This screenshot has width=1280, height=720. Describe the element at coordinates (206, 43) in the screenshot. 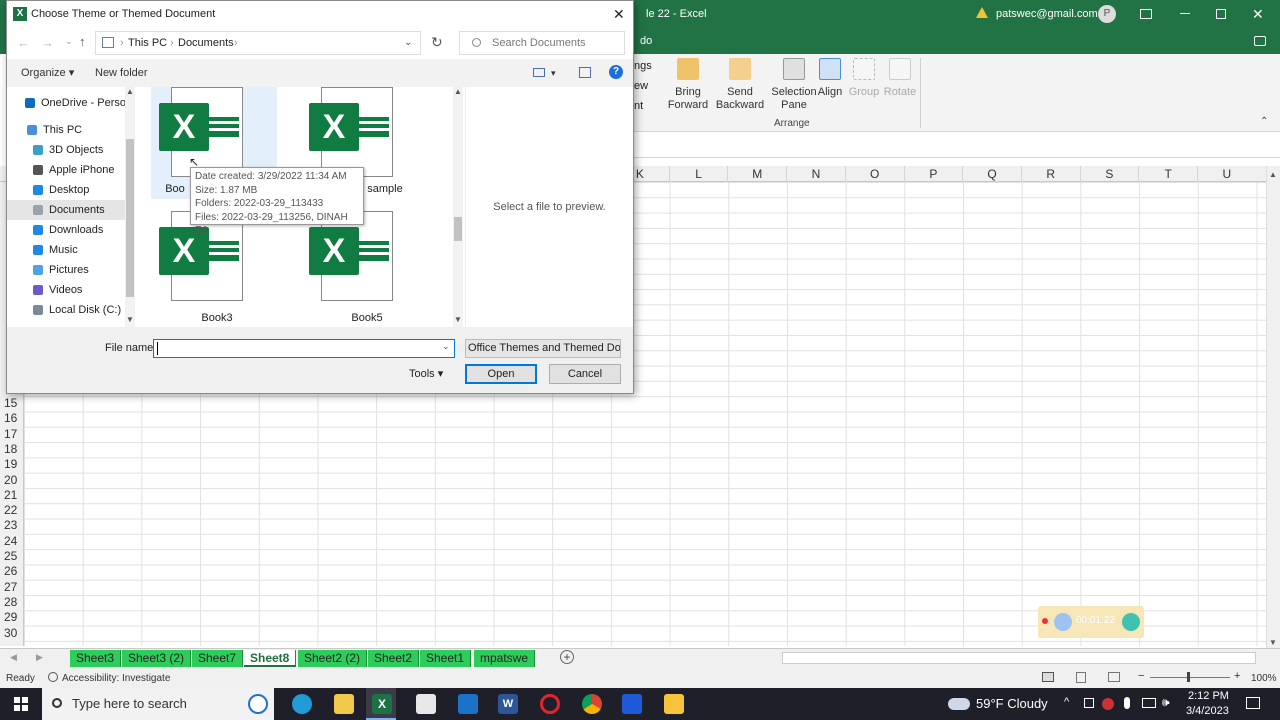

I see `breadcrumb-documents: Documents` at that location.